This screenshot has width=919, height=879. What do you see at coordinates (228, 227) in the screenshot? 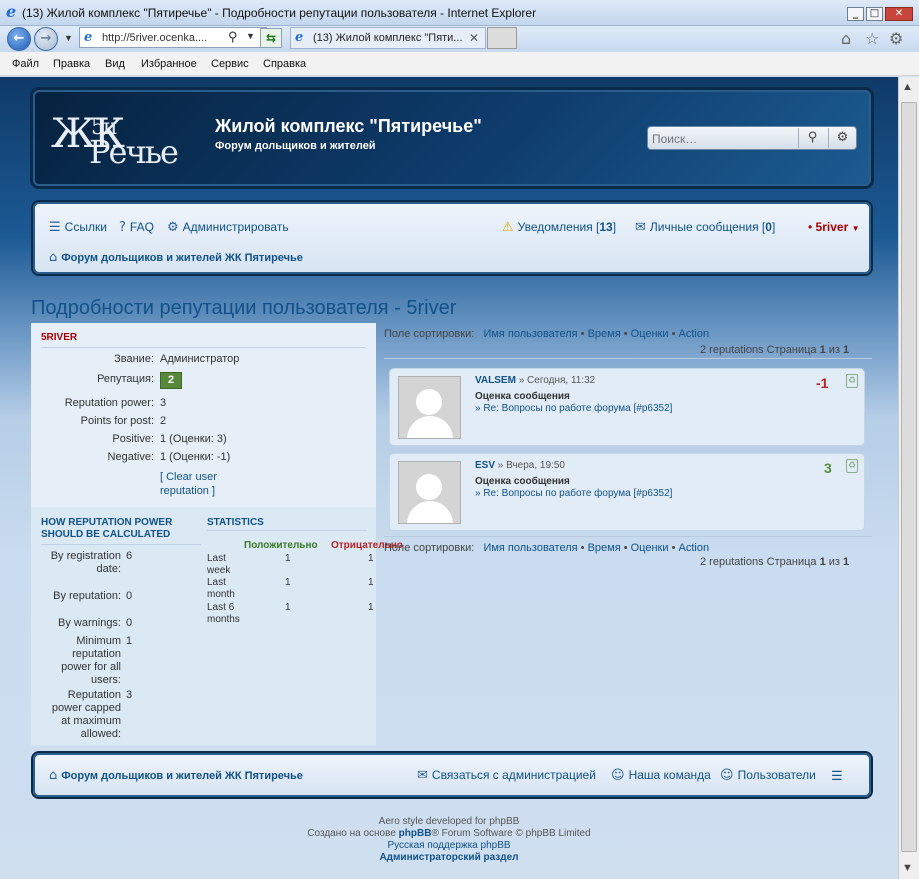
I see `admin-link: ⚙ Администрировать` at bounding box center [228, 227].